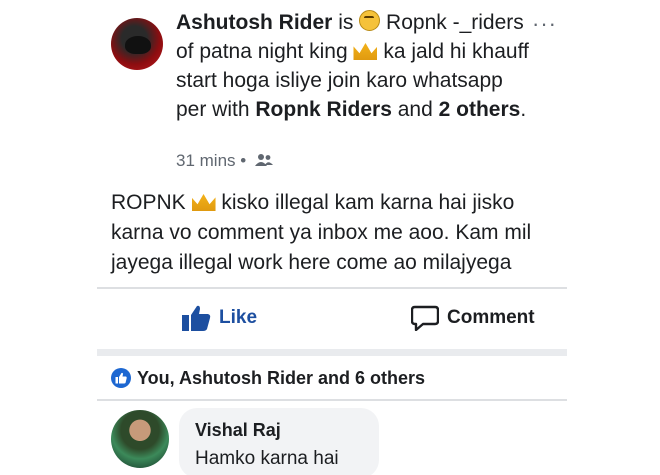  I want to click on header-period: ., so click(523, 109).